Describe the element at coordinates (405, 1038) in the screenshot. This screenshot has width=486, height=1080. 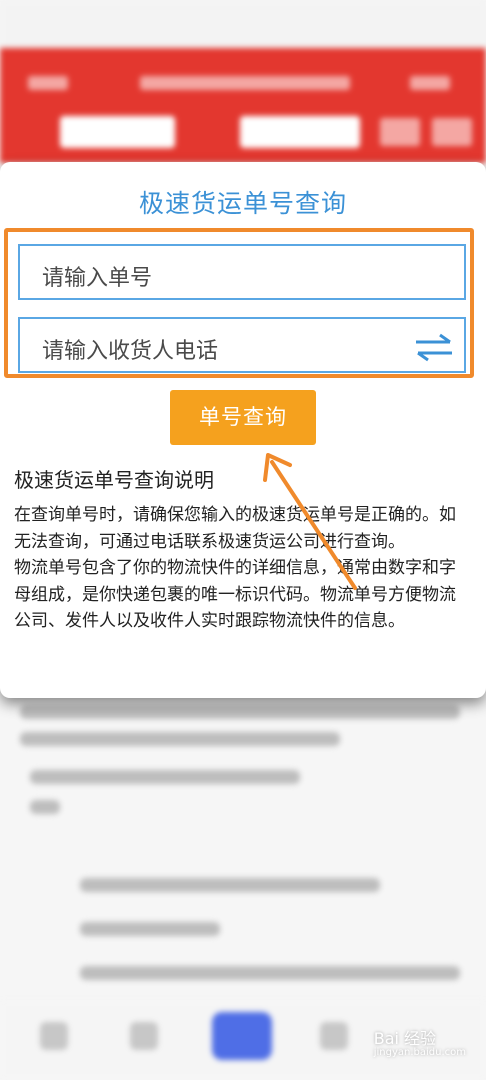
I see `watermark-brand: Bai 经验` at that location.